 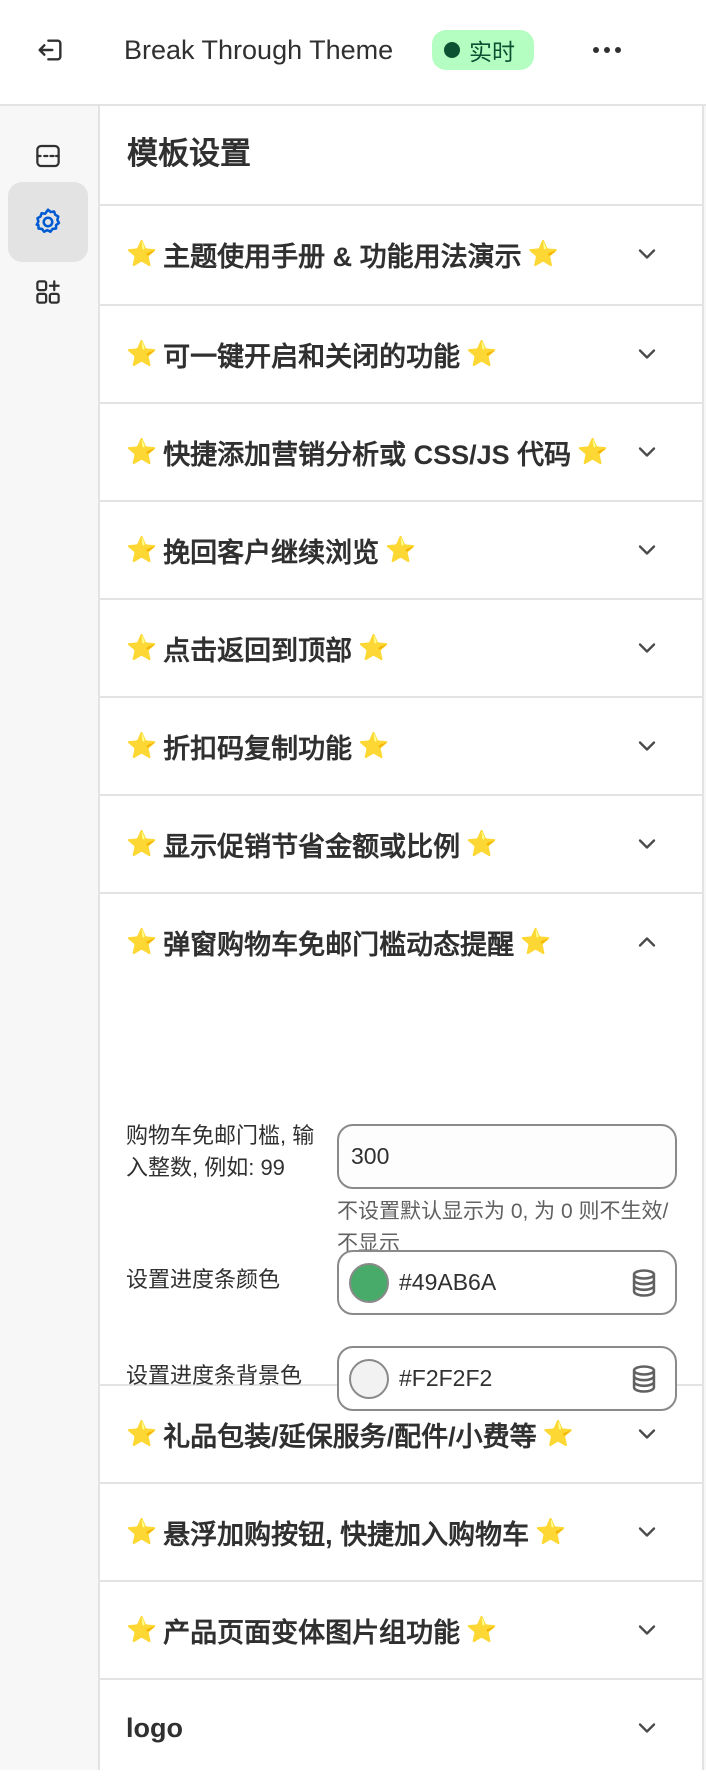 I want to click on bar-bg-color-hex: #F2F2F2, so click(x=446, y=1378).